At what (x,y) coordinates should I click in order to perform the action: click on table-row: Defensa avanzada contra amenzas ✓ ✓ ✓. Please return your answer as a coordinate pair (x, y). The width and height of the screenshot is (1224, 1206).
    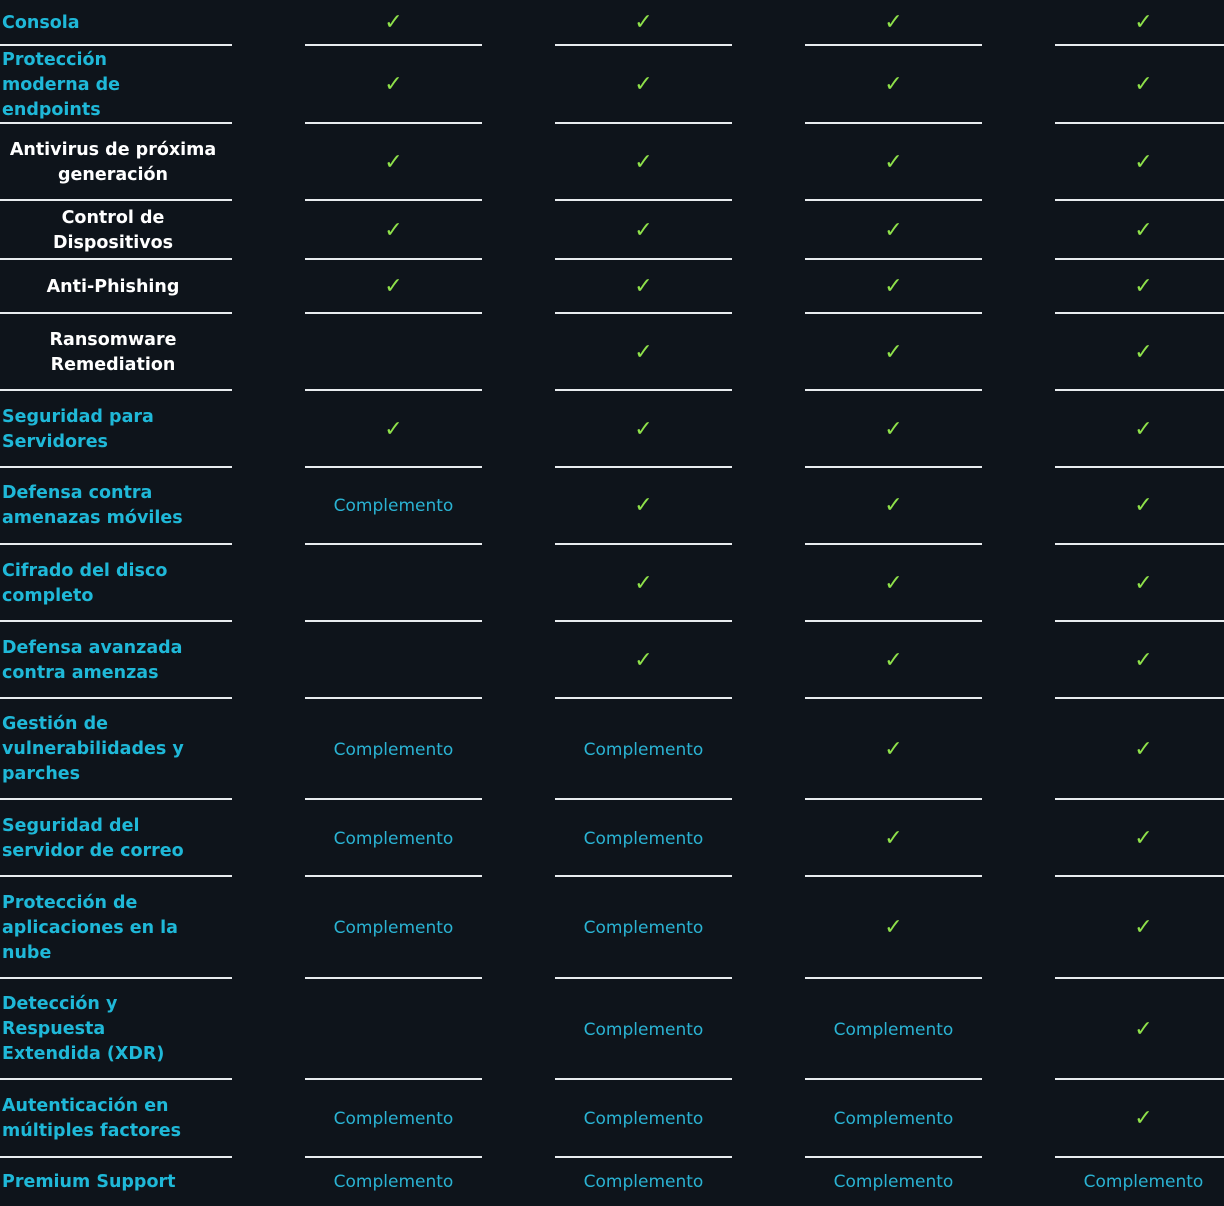
    Looking at the image, I should click on (612, 660).